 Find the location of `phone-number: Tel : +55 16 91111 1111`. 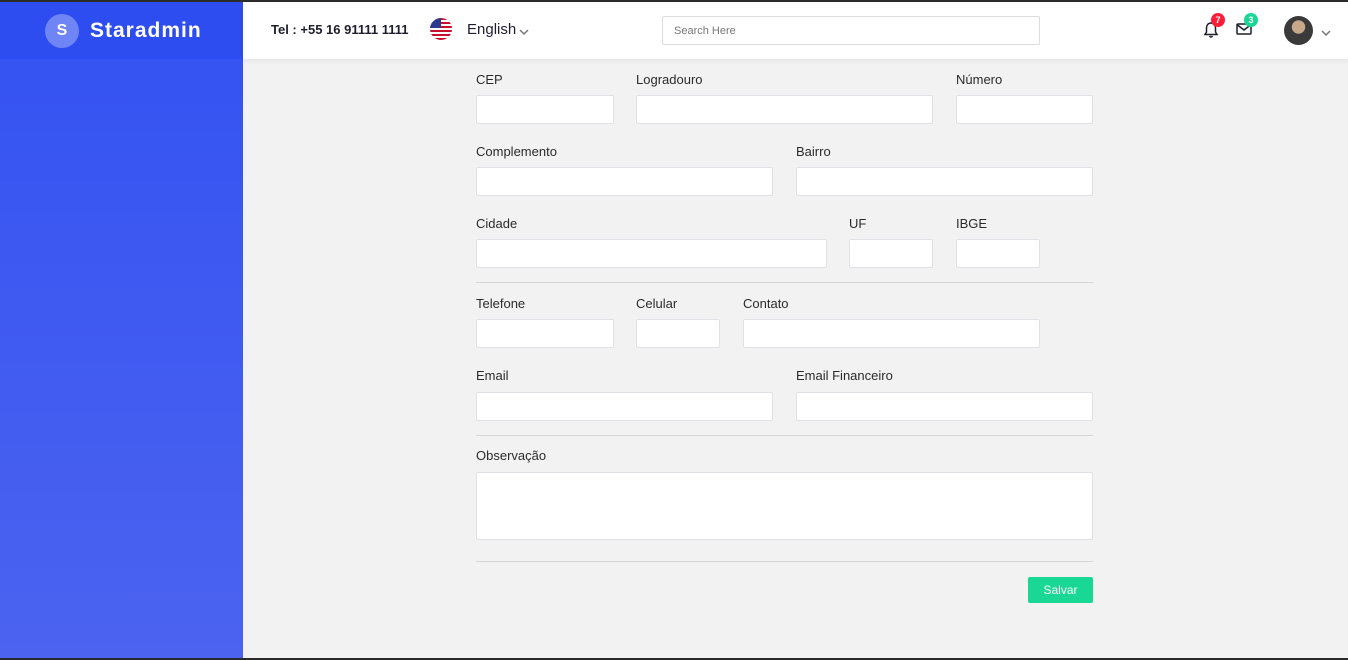

phone-number: Tel : +55 16 91111 1111 is located at coordinates (340, 29).